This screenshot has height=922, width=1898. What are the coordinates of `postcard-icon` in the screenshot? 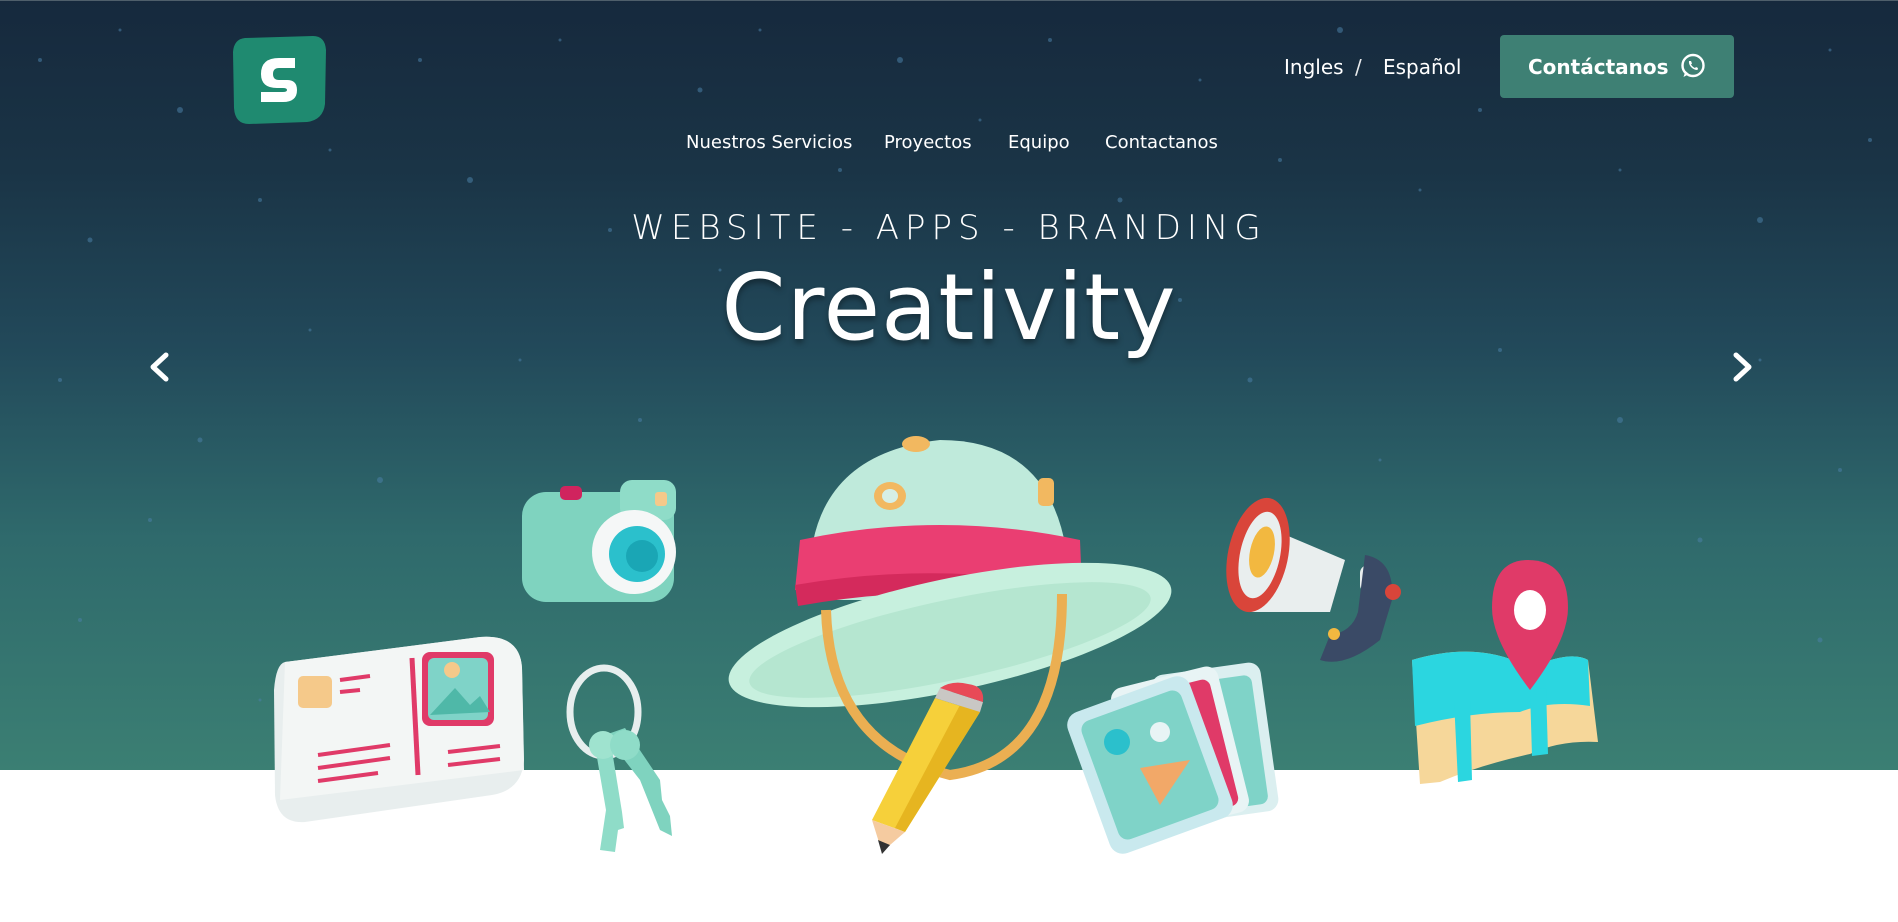 It's located at (399, 729).